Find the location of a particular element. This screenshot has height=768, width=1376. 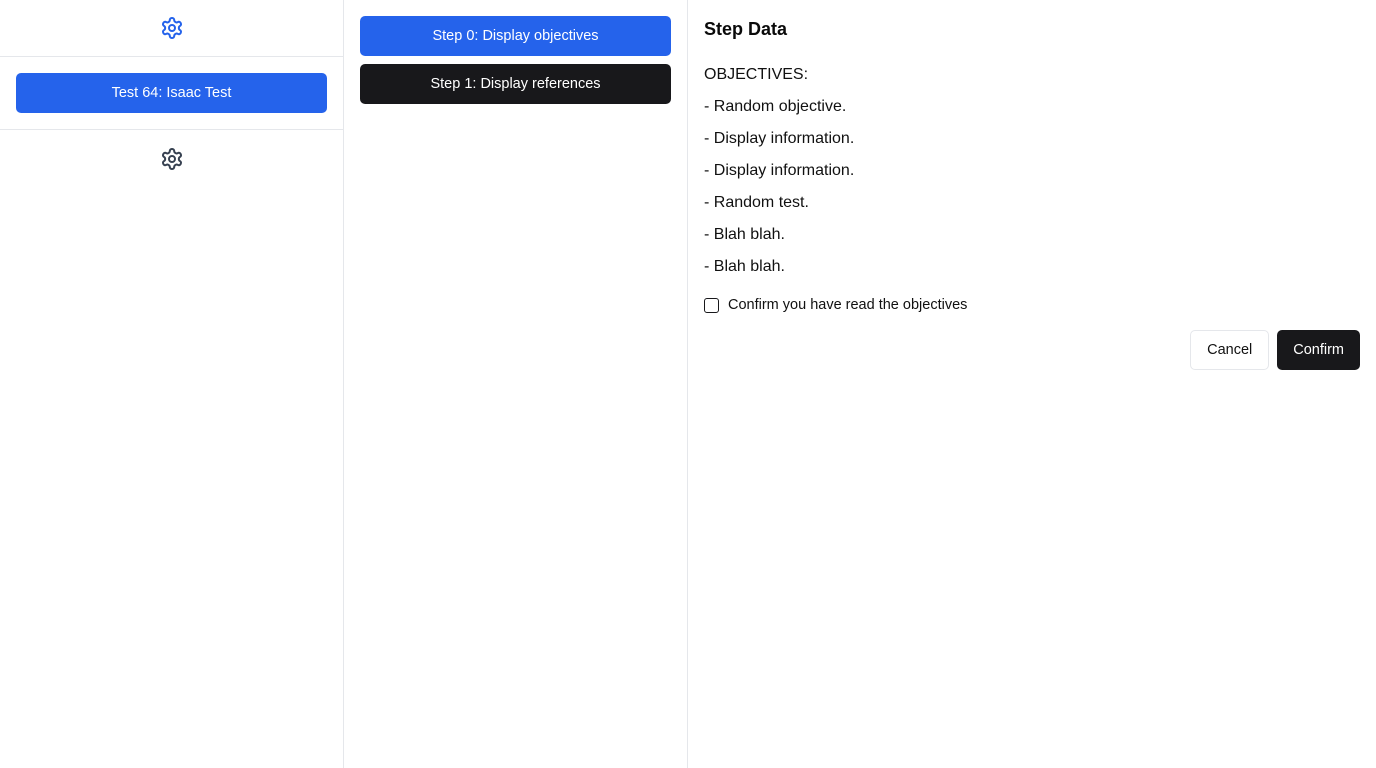

cancel-button: Cancel is located at coordinates (1230, 350).